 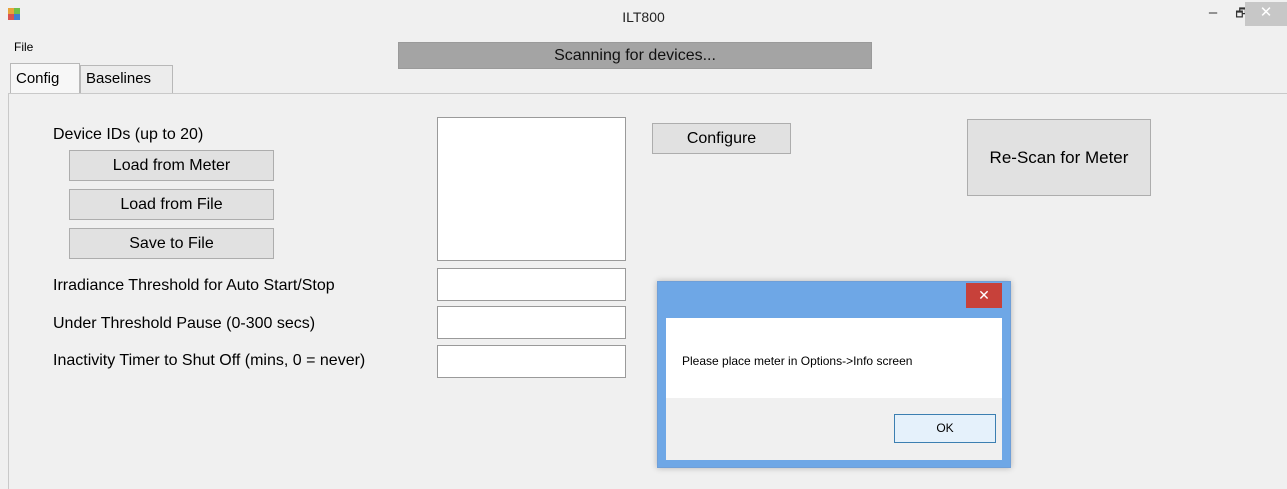 I want to click on window-title: ILT800, so click(x=643, y=17).